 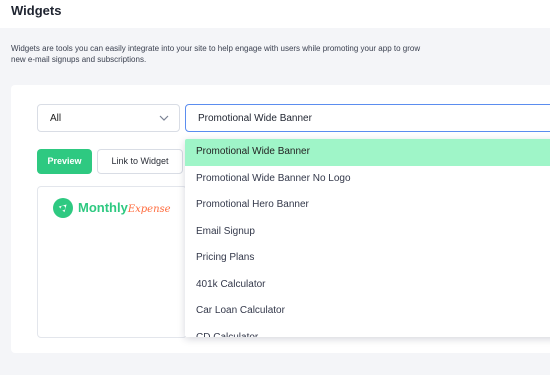 What do you see at coordinates (64, 161) in the screenshot?
I see `preview-button: Preview` at bounding box center [64, 161].